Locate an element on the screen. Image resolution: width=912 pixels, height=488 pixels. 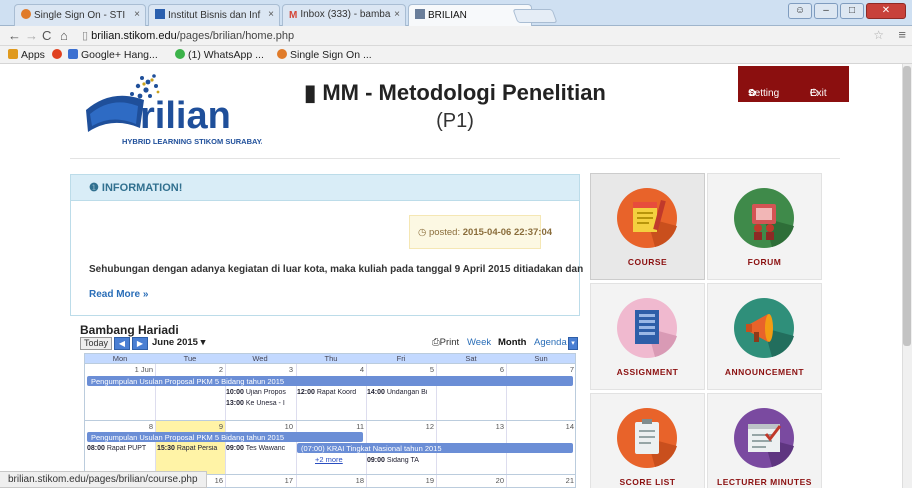
next-month-icon: ▶ is located at coordinates (140, 343).